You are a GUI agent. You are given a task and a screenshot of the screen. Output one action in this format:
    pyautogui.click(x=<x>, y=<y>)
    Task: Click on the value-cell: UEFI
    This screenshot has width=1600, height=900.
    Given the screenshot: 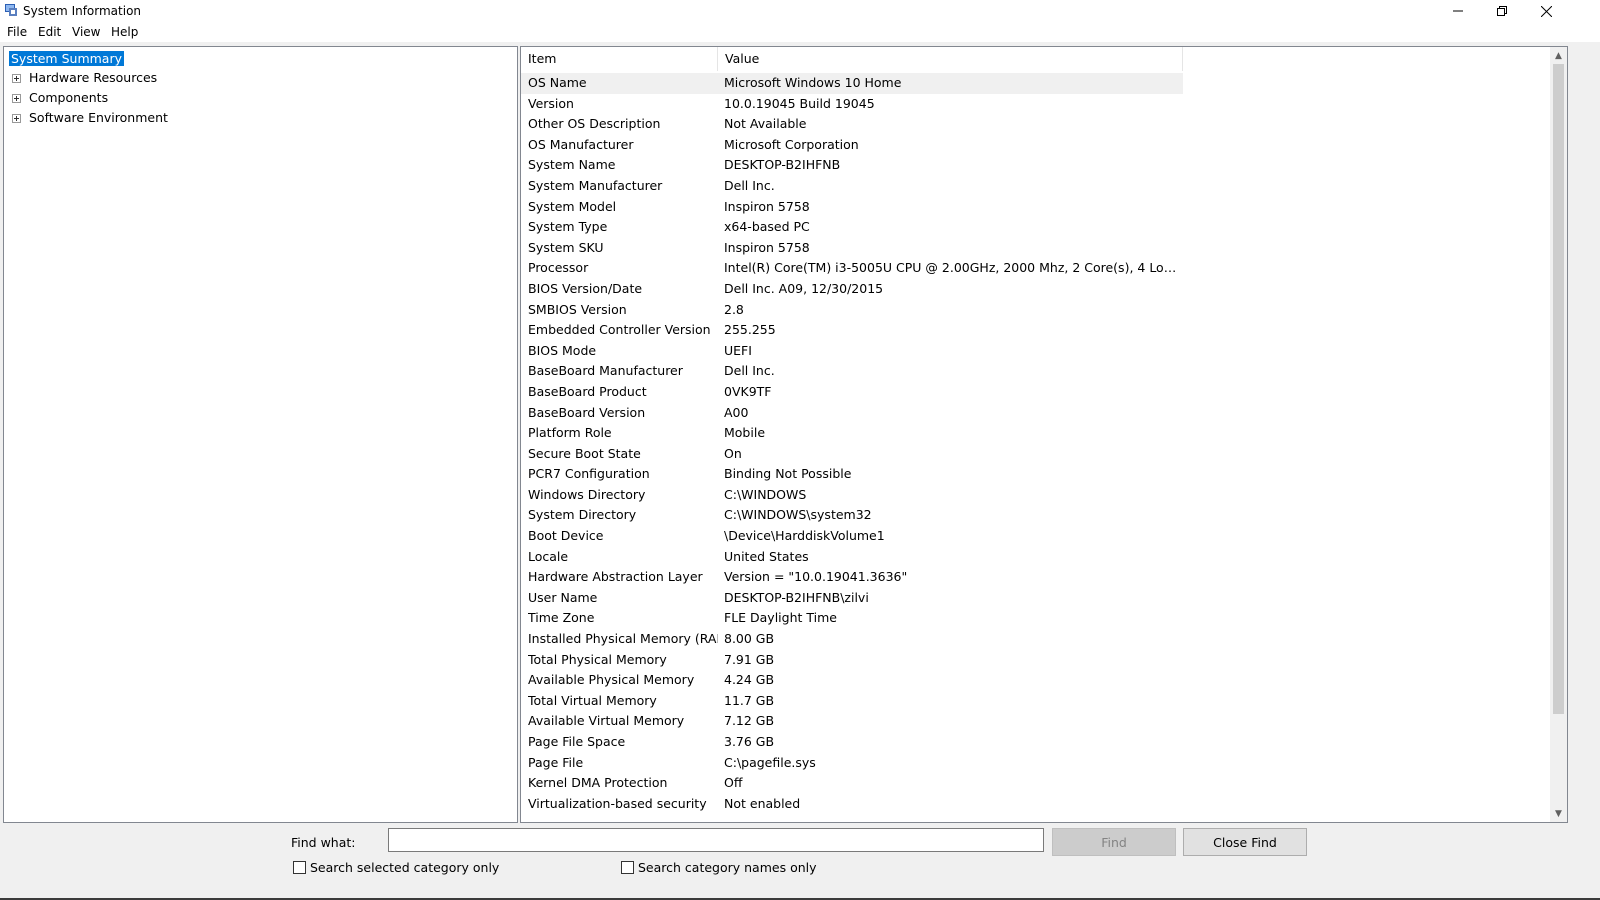 What is the action you would take?
    pyautogui.click(x=738, y=350)
    